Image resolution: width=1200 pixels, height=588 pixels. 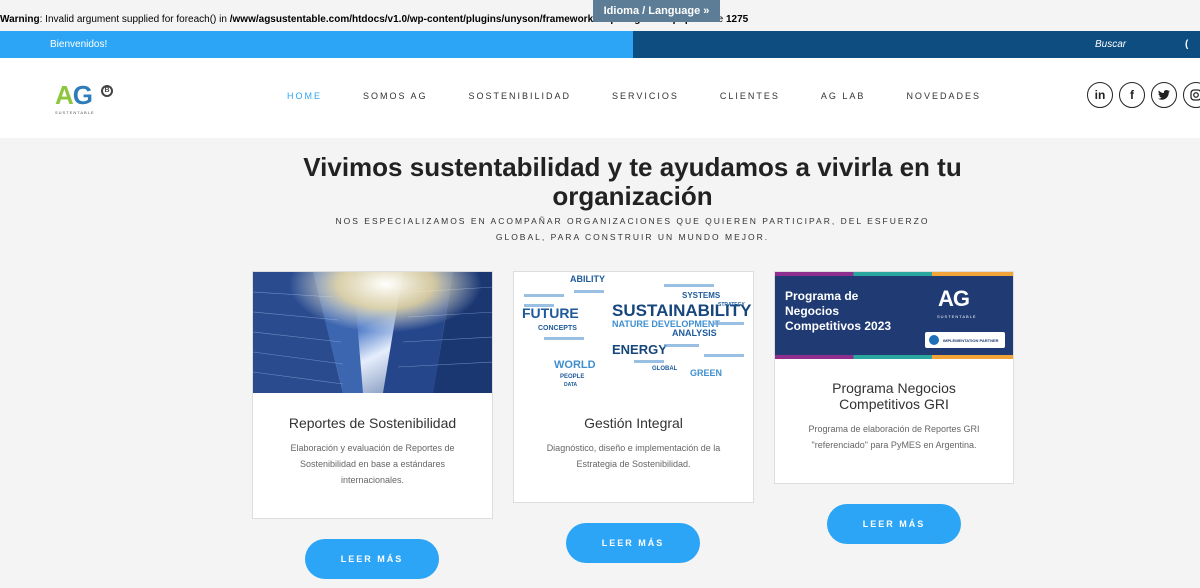 I want to click on welcome-text: Bienvenidos!, so click(x=316, y=44).